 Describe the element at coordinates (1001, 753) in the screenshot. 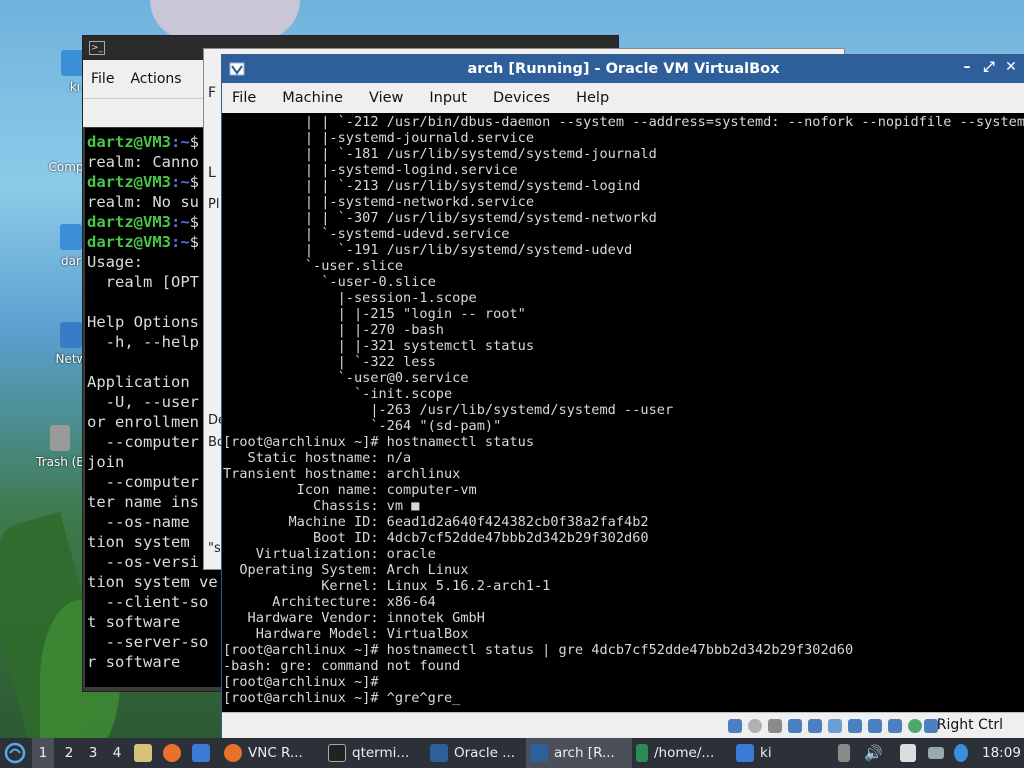

I see `clock: 18:09` at that location.